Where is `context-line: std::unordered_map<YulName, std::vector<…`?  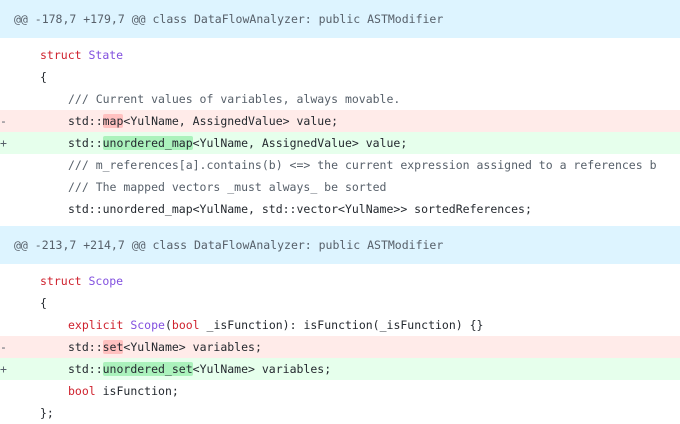
context-line: std::unordered_map<YulName, std::vector<… is located at coordinates (340, 209).